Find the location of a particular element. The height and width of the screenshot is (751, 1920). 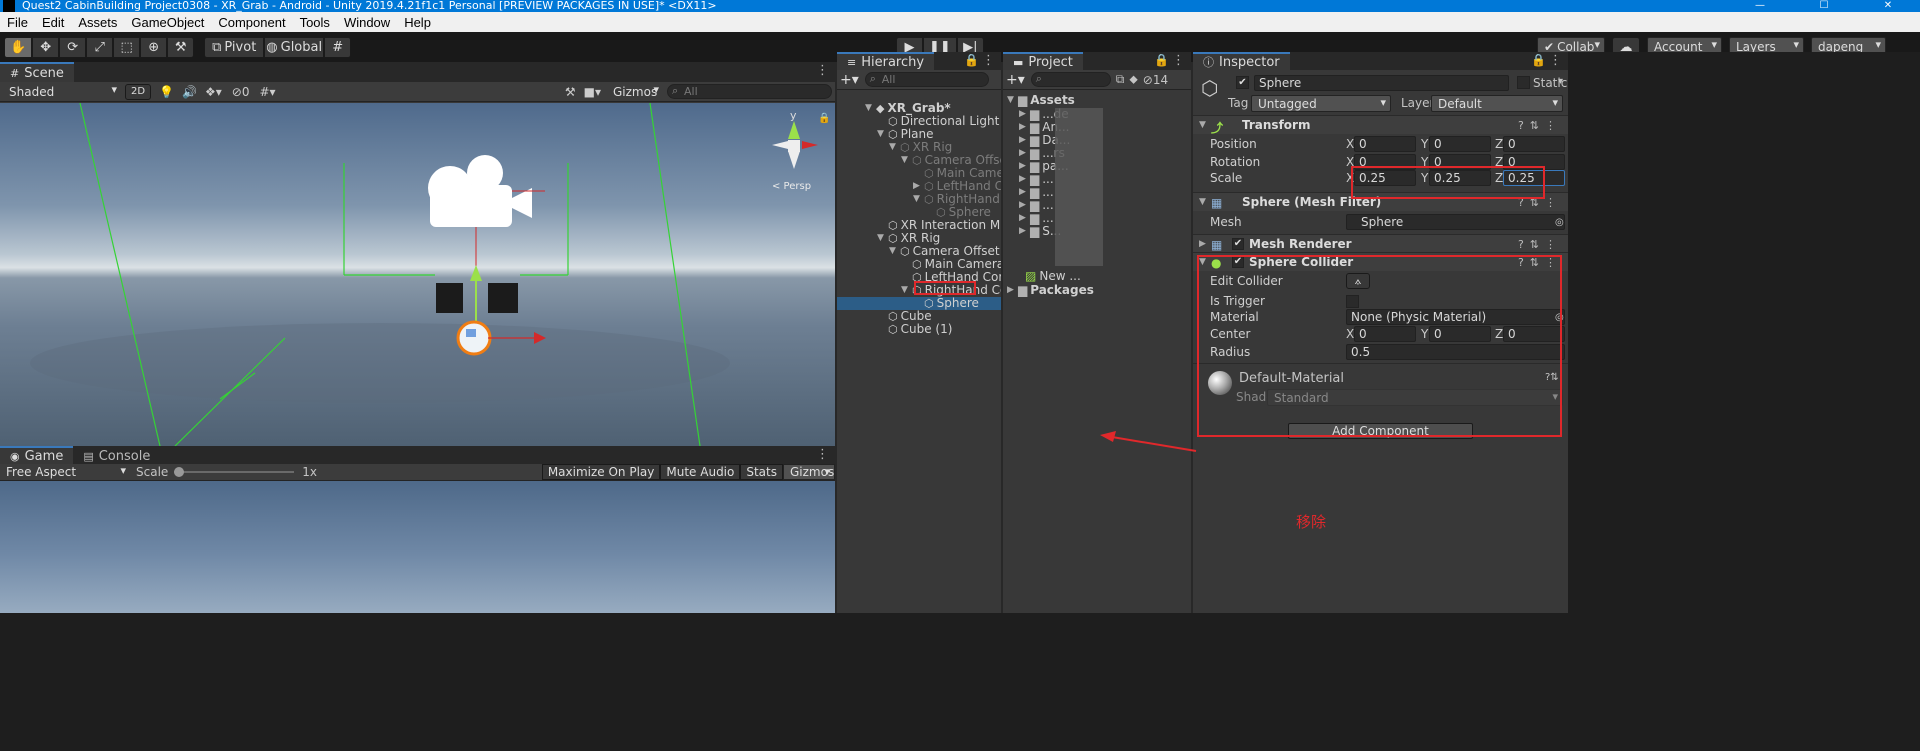

scale-slider is located at coordinates (234, 472).